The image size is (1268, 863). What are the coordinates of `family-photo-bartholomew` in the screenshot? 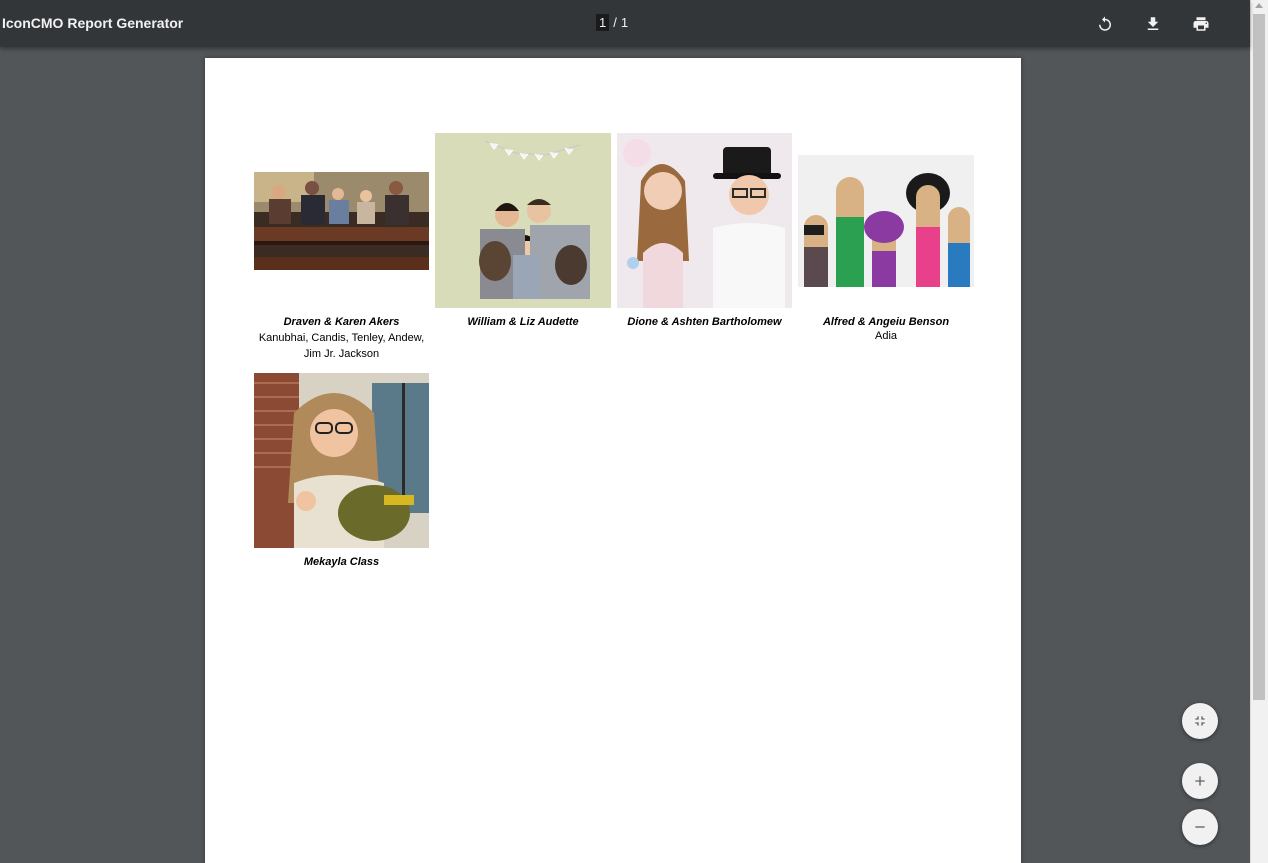 It's located at (704, 220).